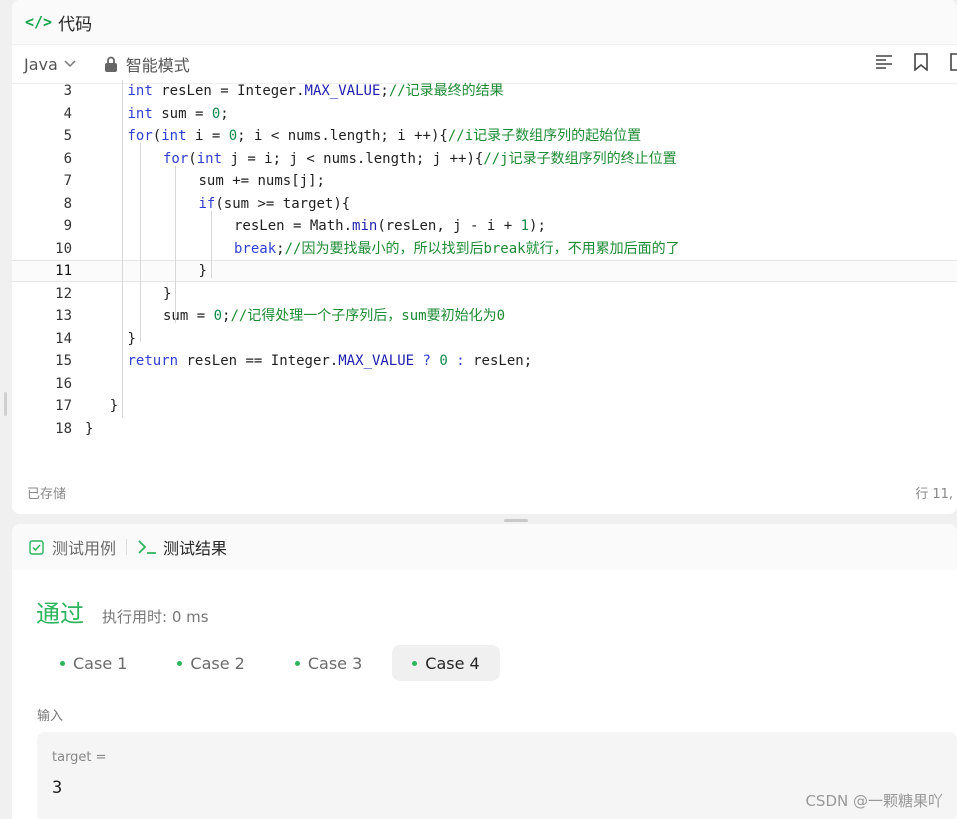 Image resolution: width=957 pixels, height=819 pixels. Describe the element at coordinates (84, 548) in the screenshot. I see `tab-testcases-label: 测试用例` at that location.